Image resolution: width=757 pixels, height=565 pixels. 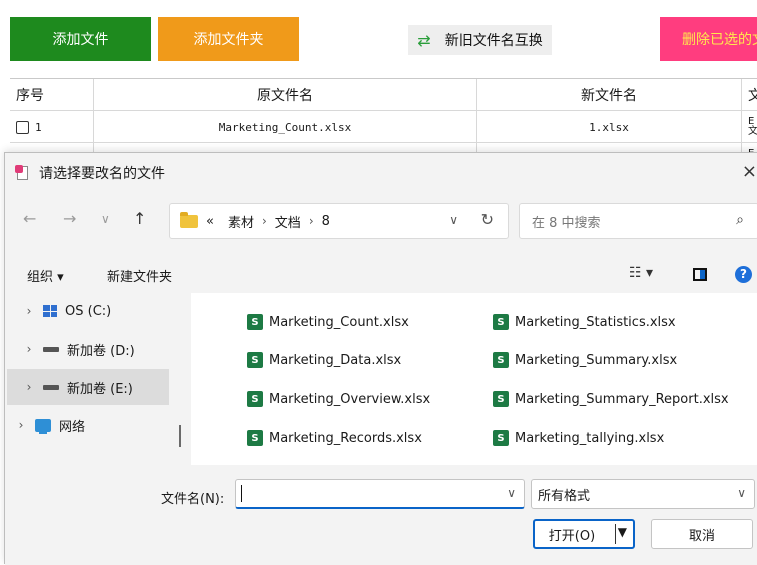 What do you see at coordinates (708, 39) in the screenshot?
I see `delete-selected-button: 删除已选的文` at bounding box center [708, 39].